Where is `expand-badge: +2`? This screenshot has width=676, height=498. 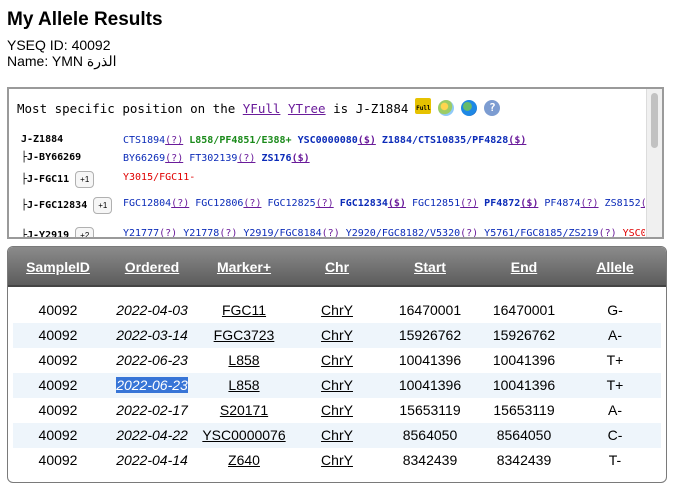 expand-badge: +2 is located at coordinates (85, 232).